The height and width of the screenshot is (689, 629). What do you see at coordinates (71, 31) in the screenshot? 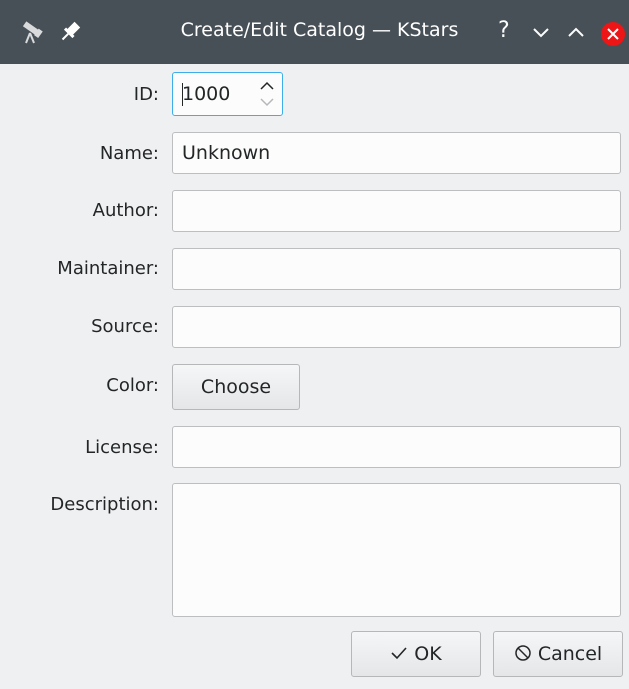
I see `pin-icon` at bounding box center [71, 31].